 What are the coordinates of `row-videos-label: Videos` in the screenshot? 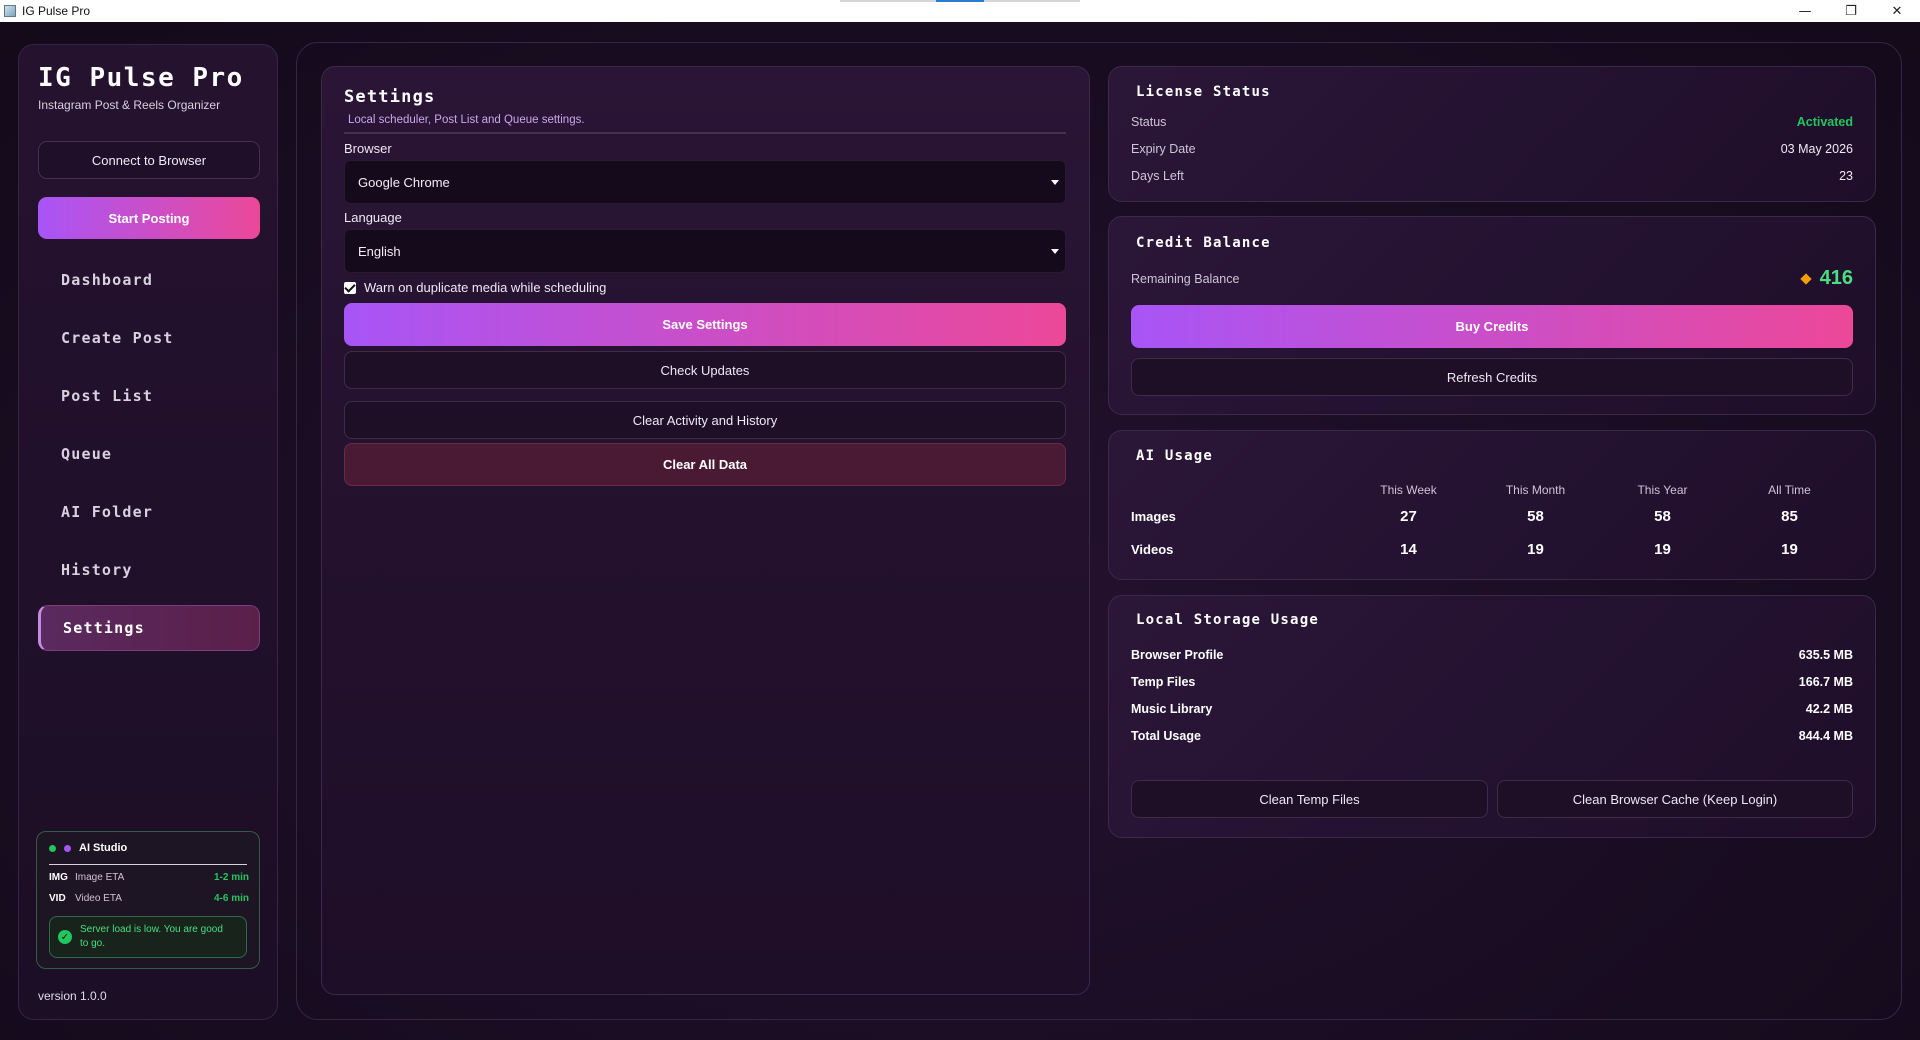 It's located at (1152, 549).